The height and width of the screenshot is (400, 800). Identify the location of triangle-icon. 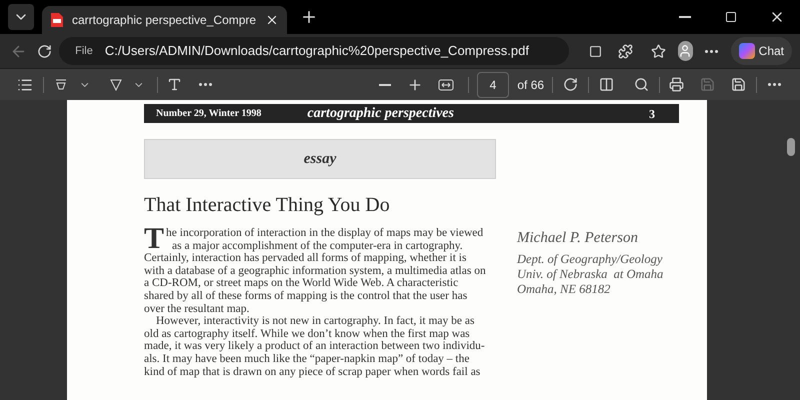
(115, 85).